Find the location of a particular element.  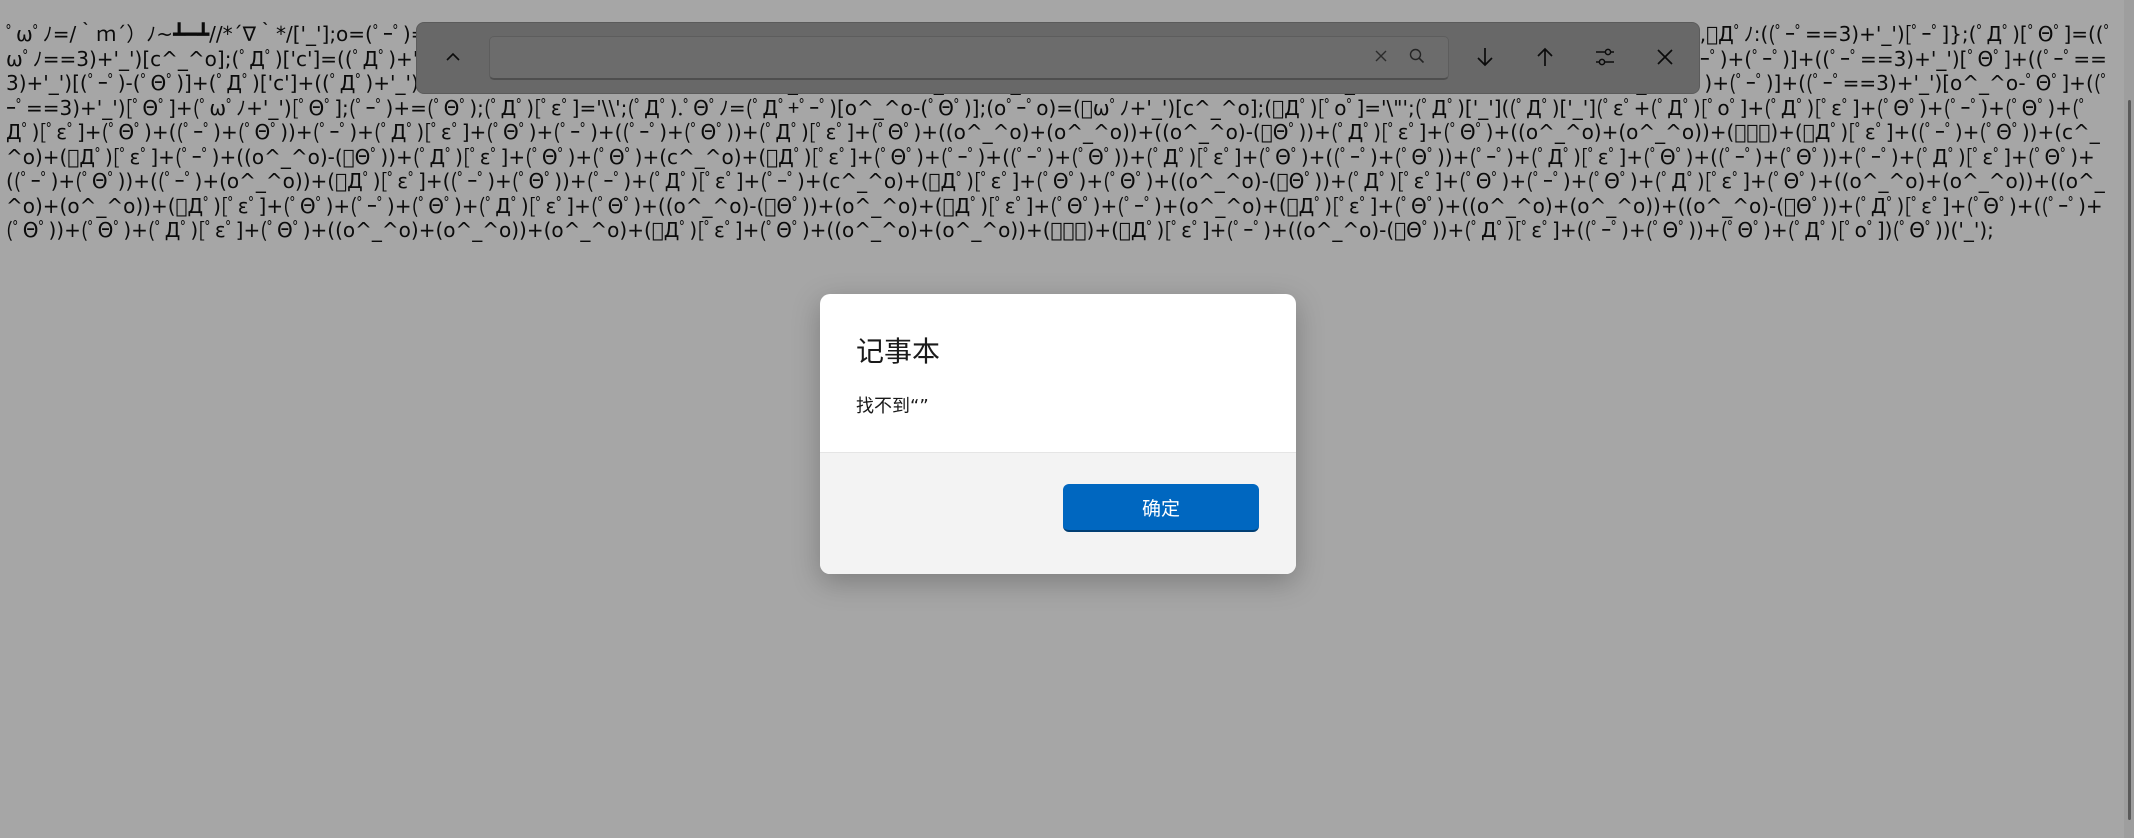

dialog-footer: 确定 is located at coordinates (1058, 513).